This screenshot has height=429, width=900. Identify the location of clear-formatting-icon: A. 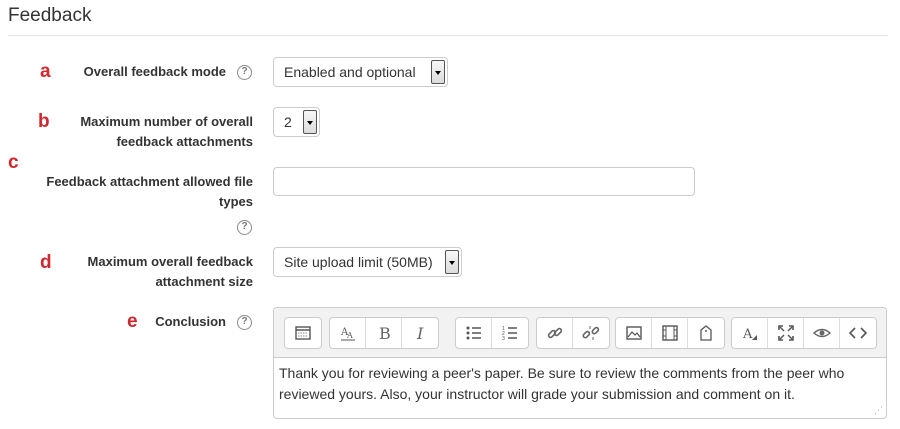
(750, 333).